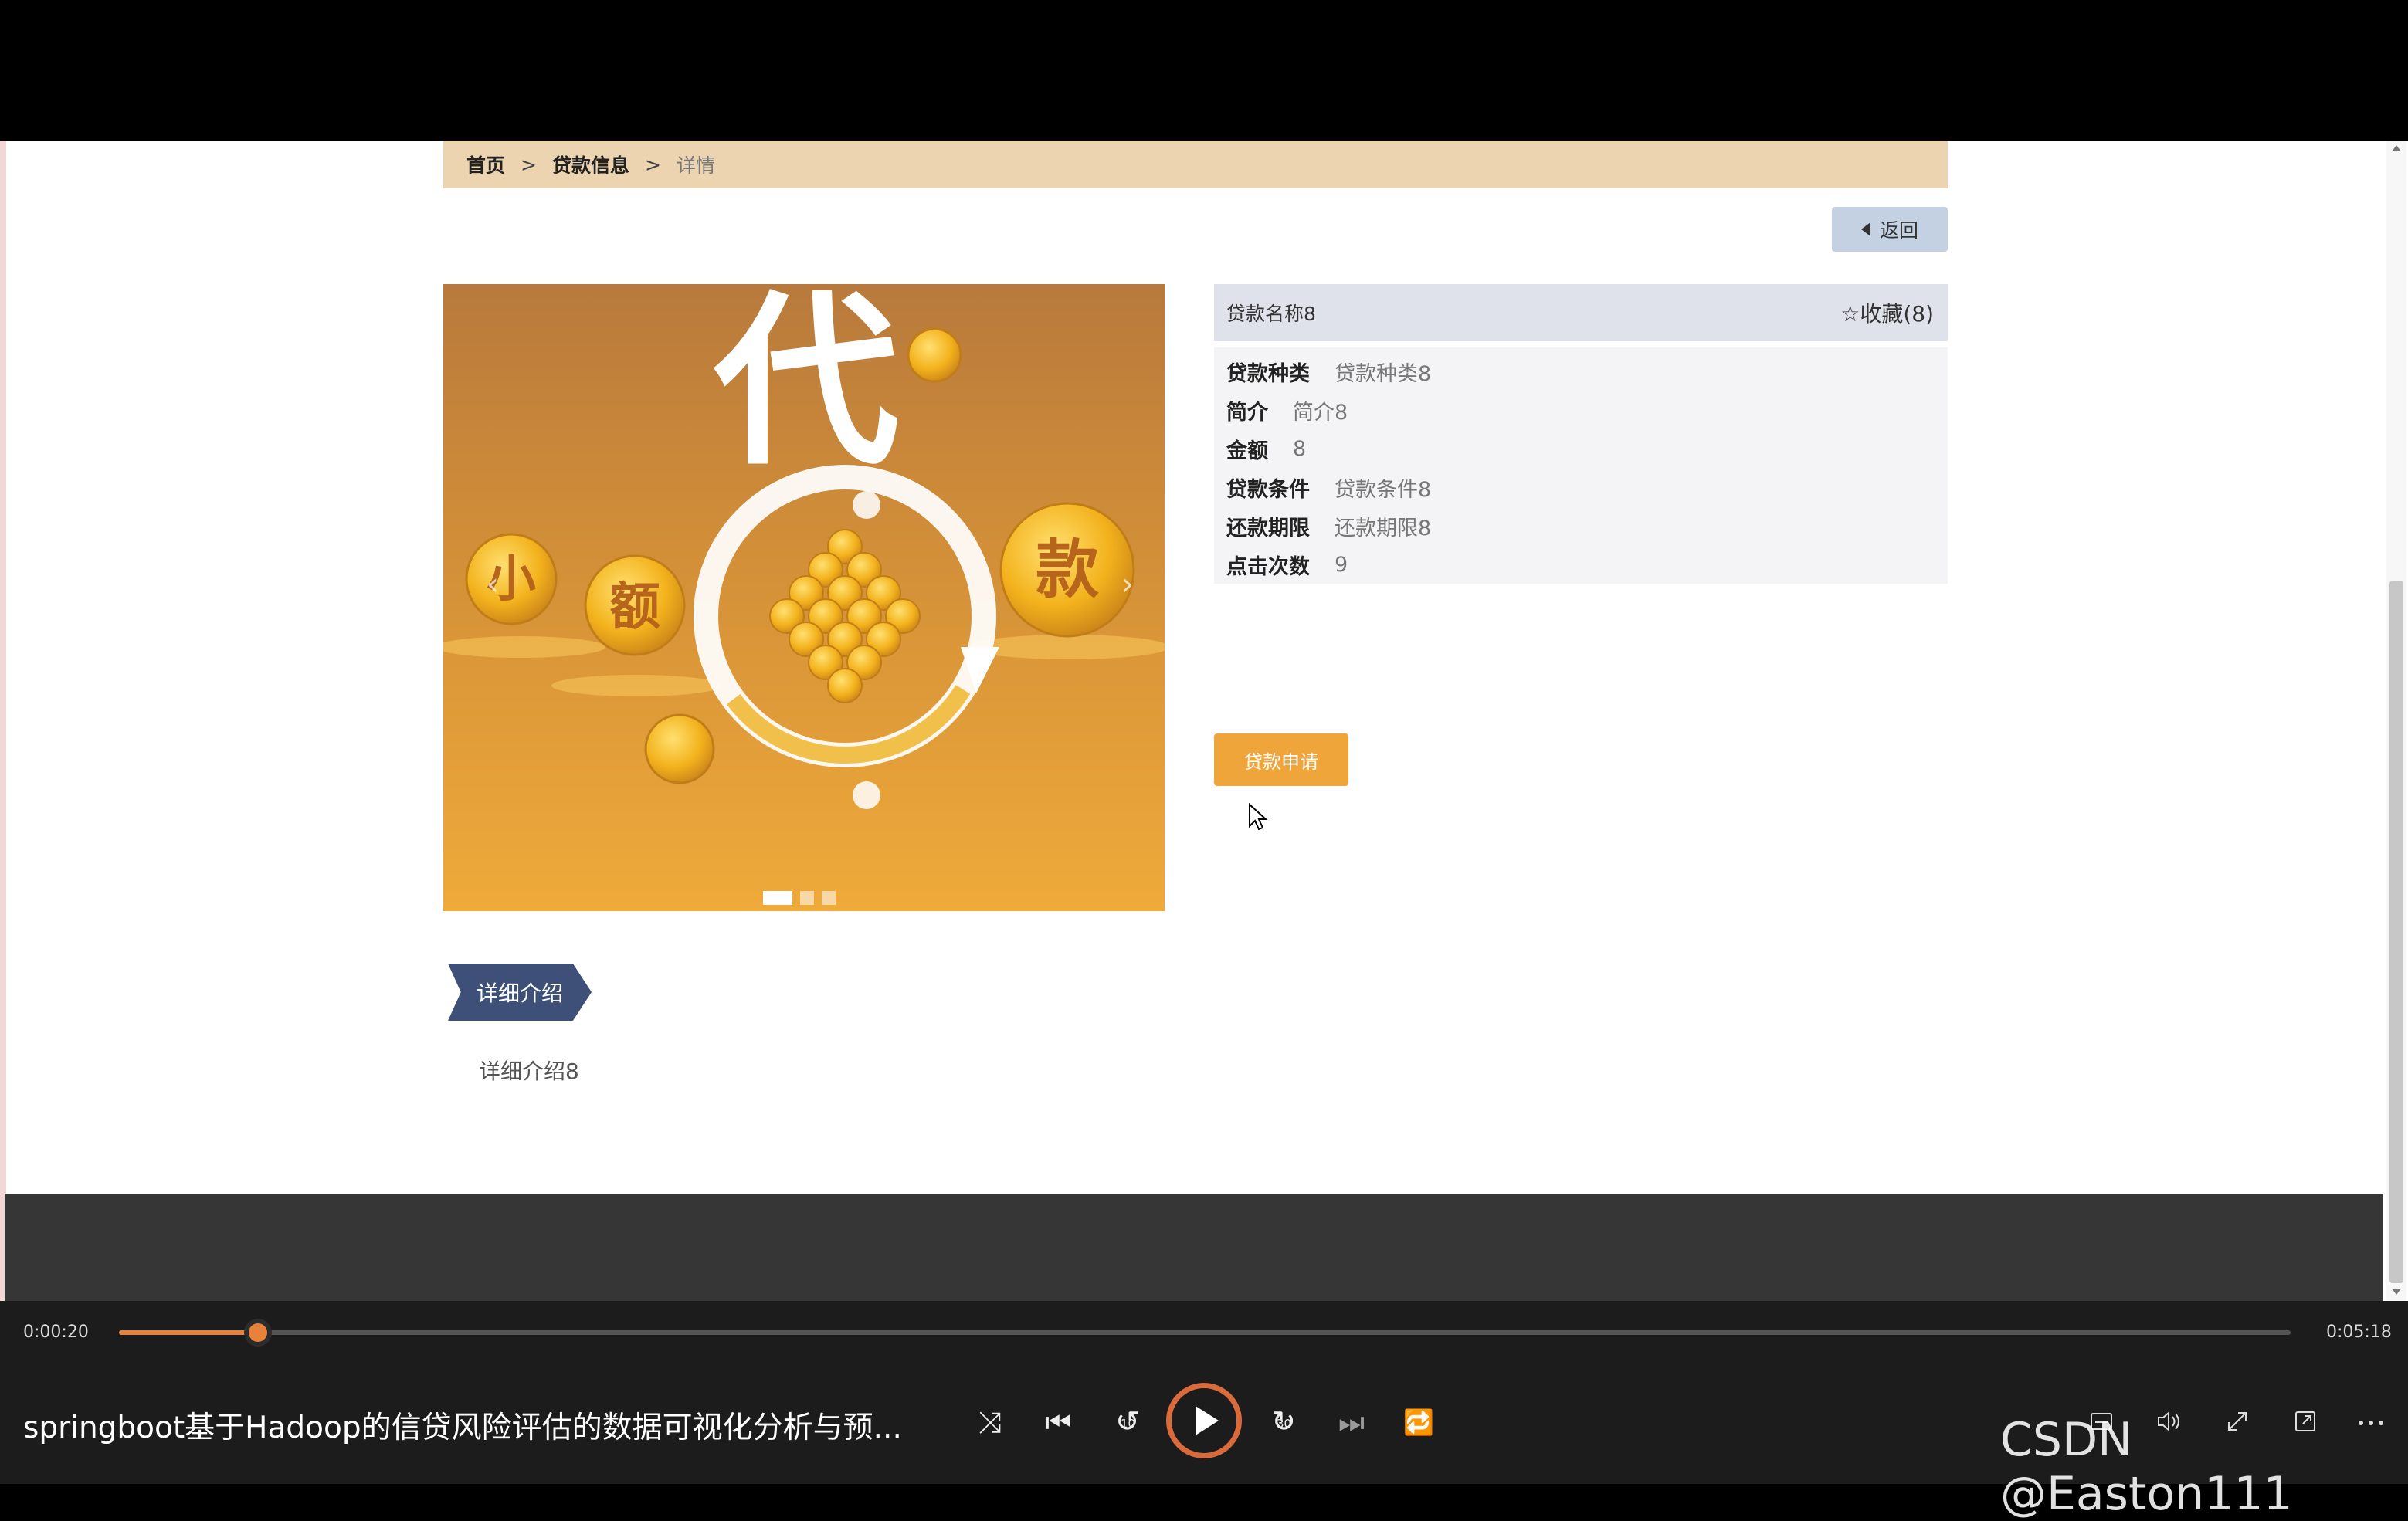 This screenshot has width=2408, height=1521. I want to click on scroll-up-icon, so click(2396, 148).